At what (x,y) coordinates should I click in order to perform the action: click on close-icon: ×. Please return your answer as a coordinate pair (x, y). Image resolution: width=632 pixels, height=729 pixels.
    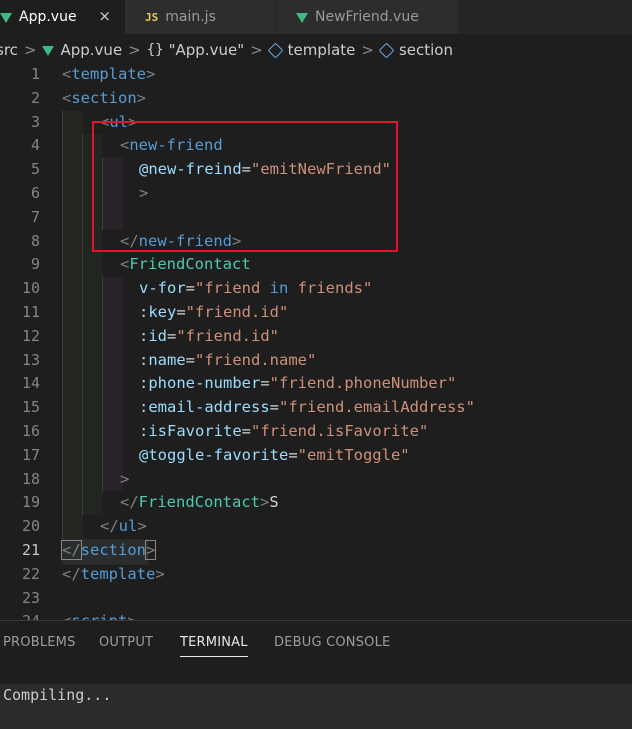
    Looking at the image, I should click on (104, 16).